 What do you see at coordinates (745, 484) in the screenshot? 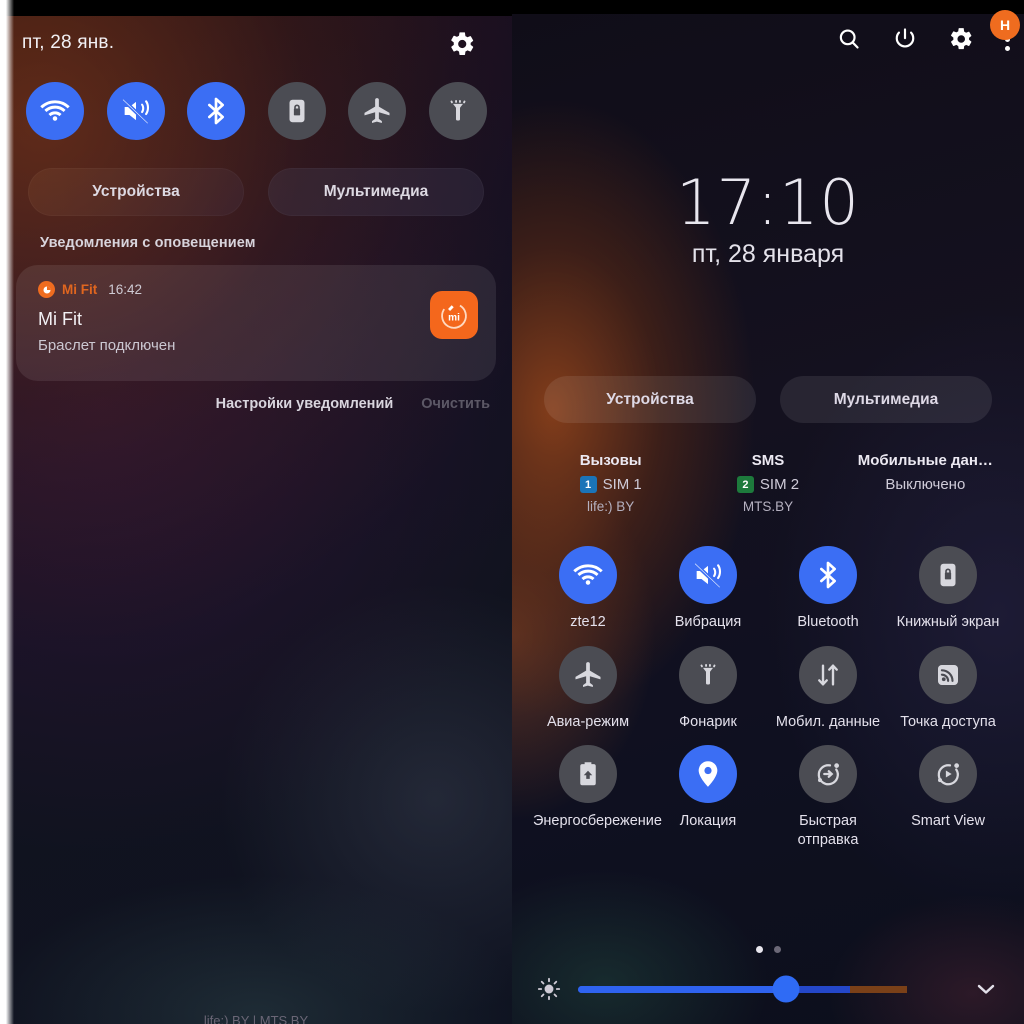
I see `sim-badge: 2` at bounding box center [745, 484].